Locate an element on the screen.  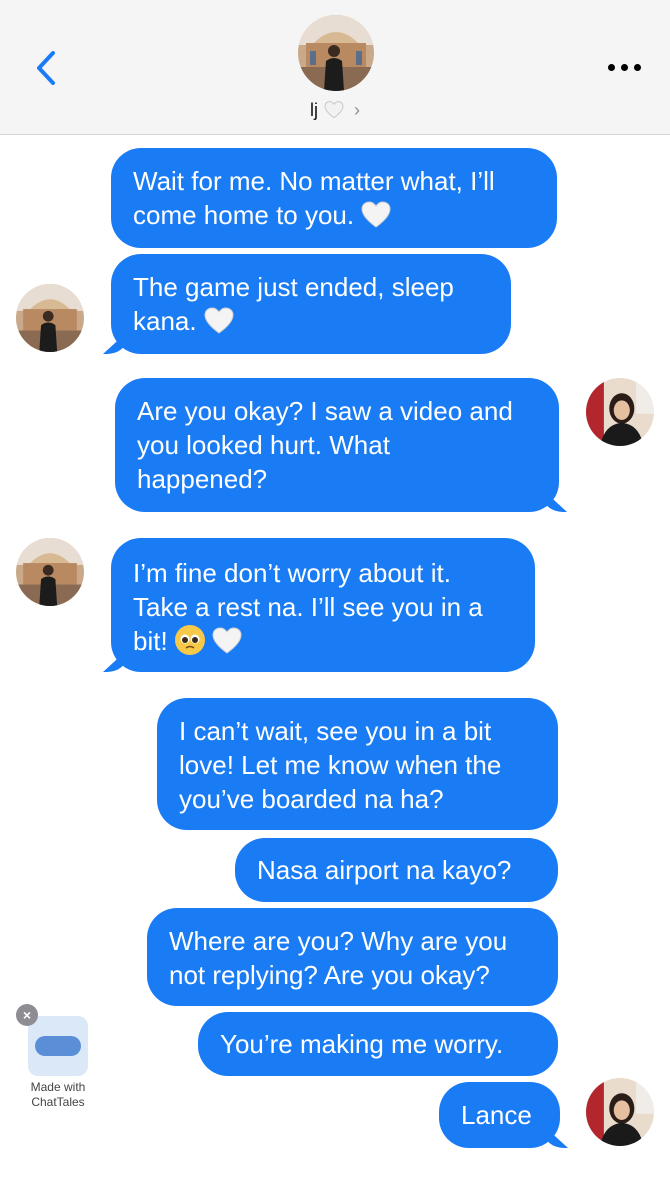
ellipsis-icon is located at coordinates (611, 67).